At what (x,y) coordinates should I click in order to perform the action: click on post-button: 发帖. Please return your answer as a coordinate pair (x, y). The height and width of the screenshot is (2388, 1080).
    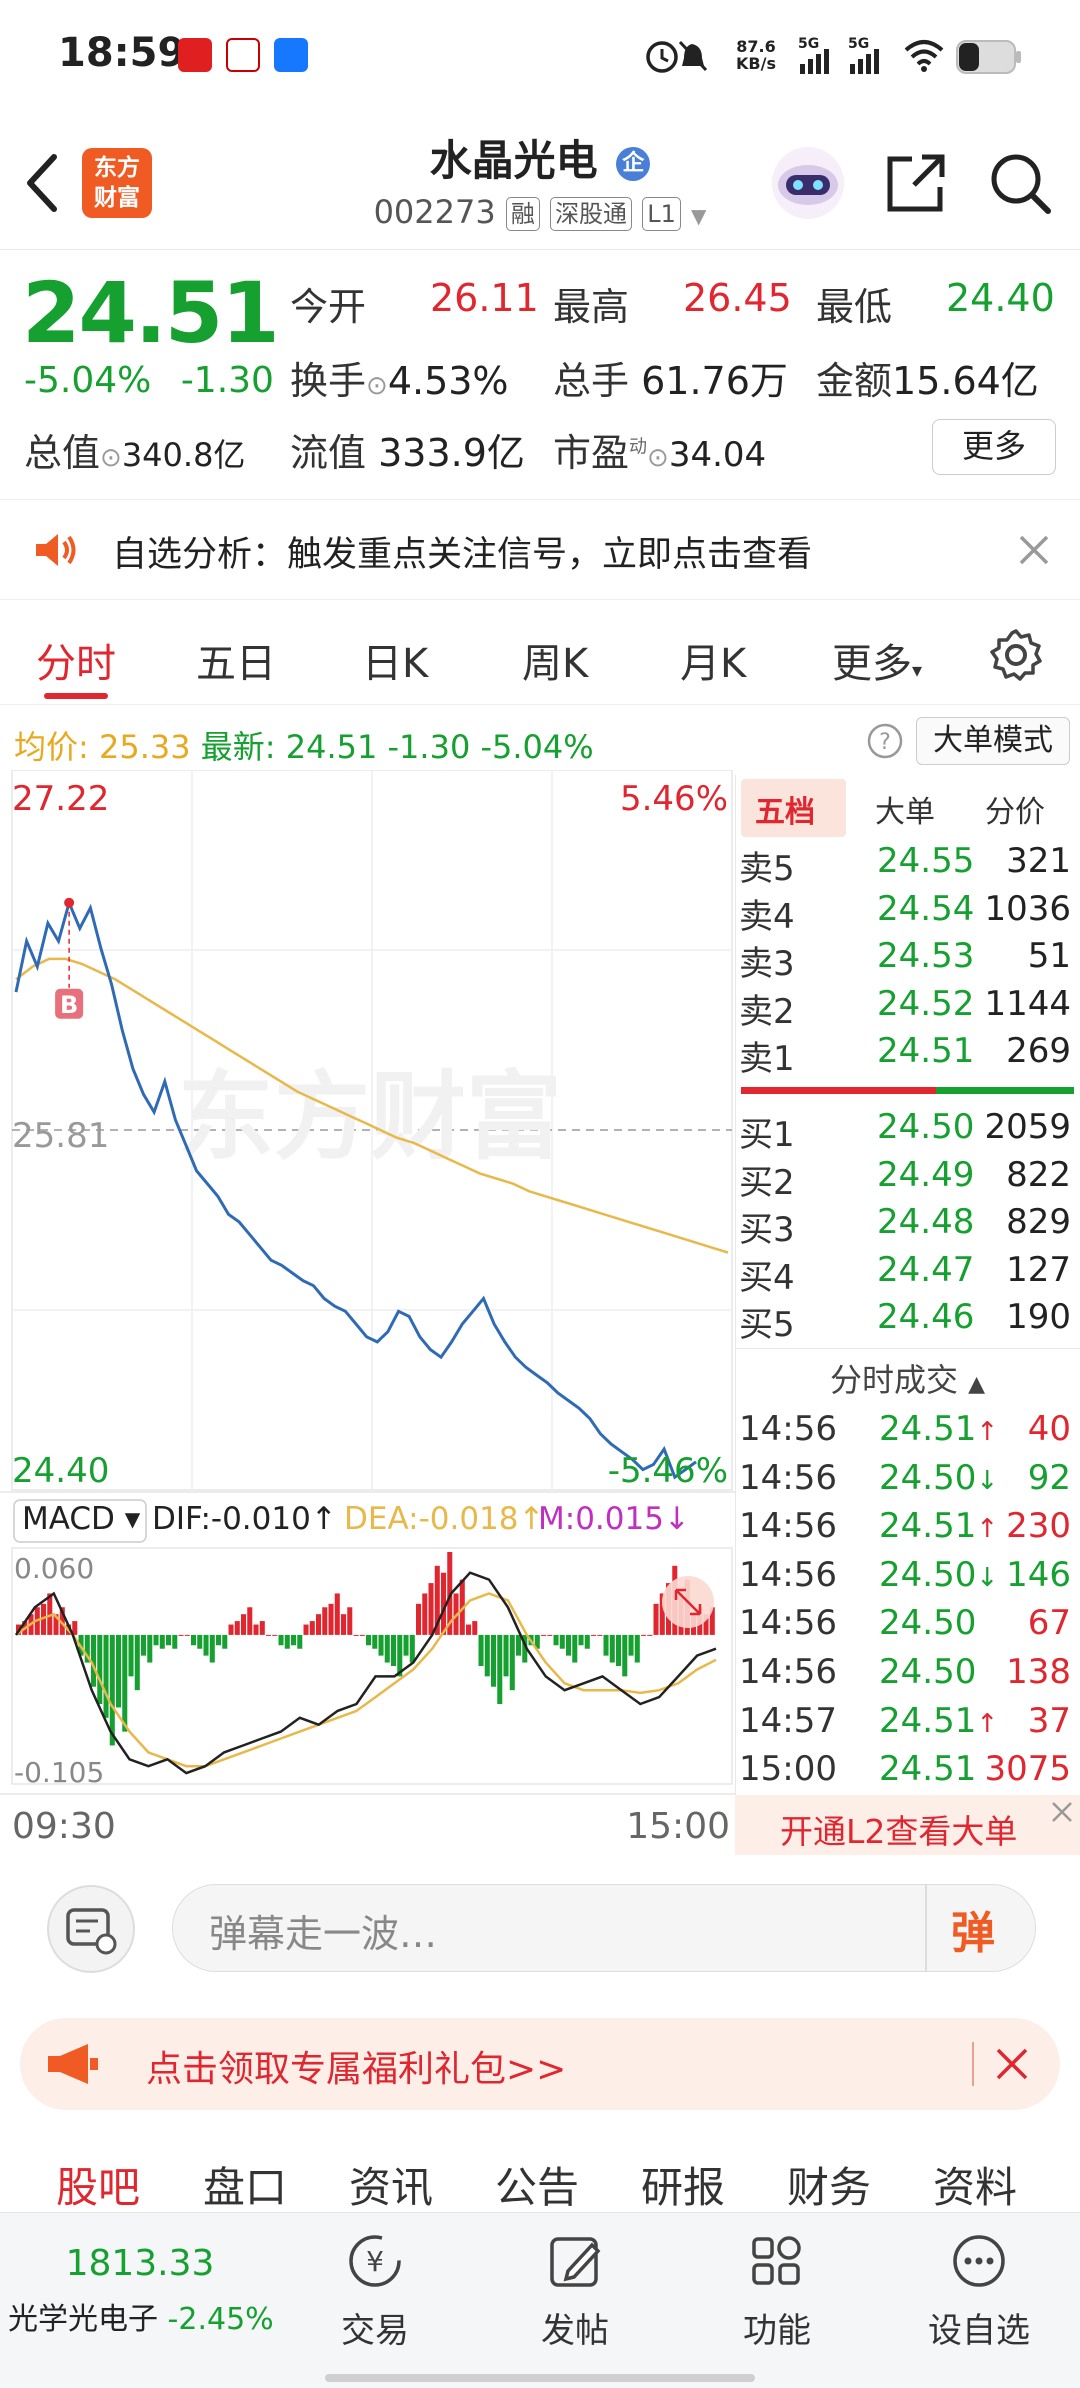
    Looking at the image, I should click on (575, 2291).